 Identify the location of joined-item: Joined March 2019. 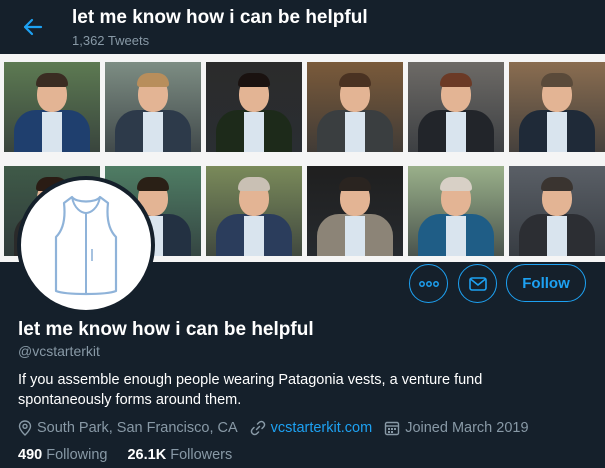
(456, 428).